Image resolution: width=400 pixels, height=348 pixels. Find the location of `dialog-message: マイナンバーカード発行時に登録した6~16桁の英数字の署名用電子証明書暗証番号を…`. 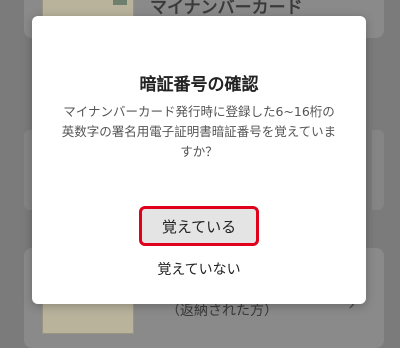

dialog-message: マイナンバーカード発行時に登録した6~16桁の英数字の署名用電子証明書暗証番号を… is located at coordinates (199, 131).